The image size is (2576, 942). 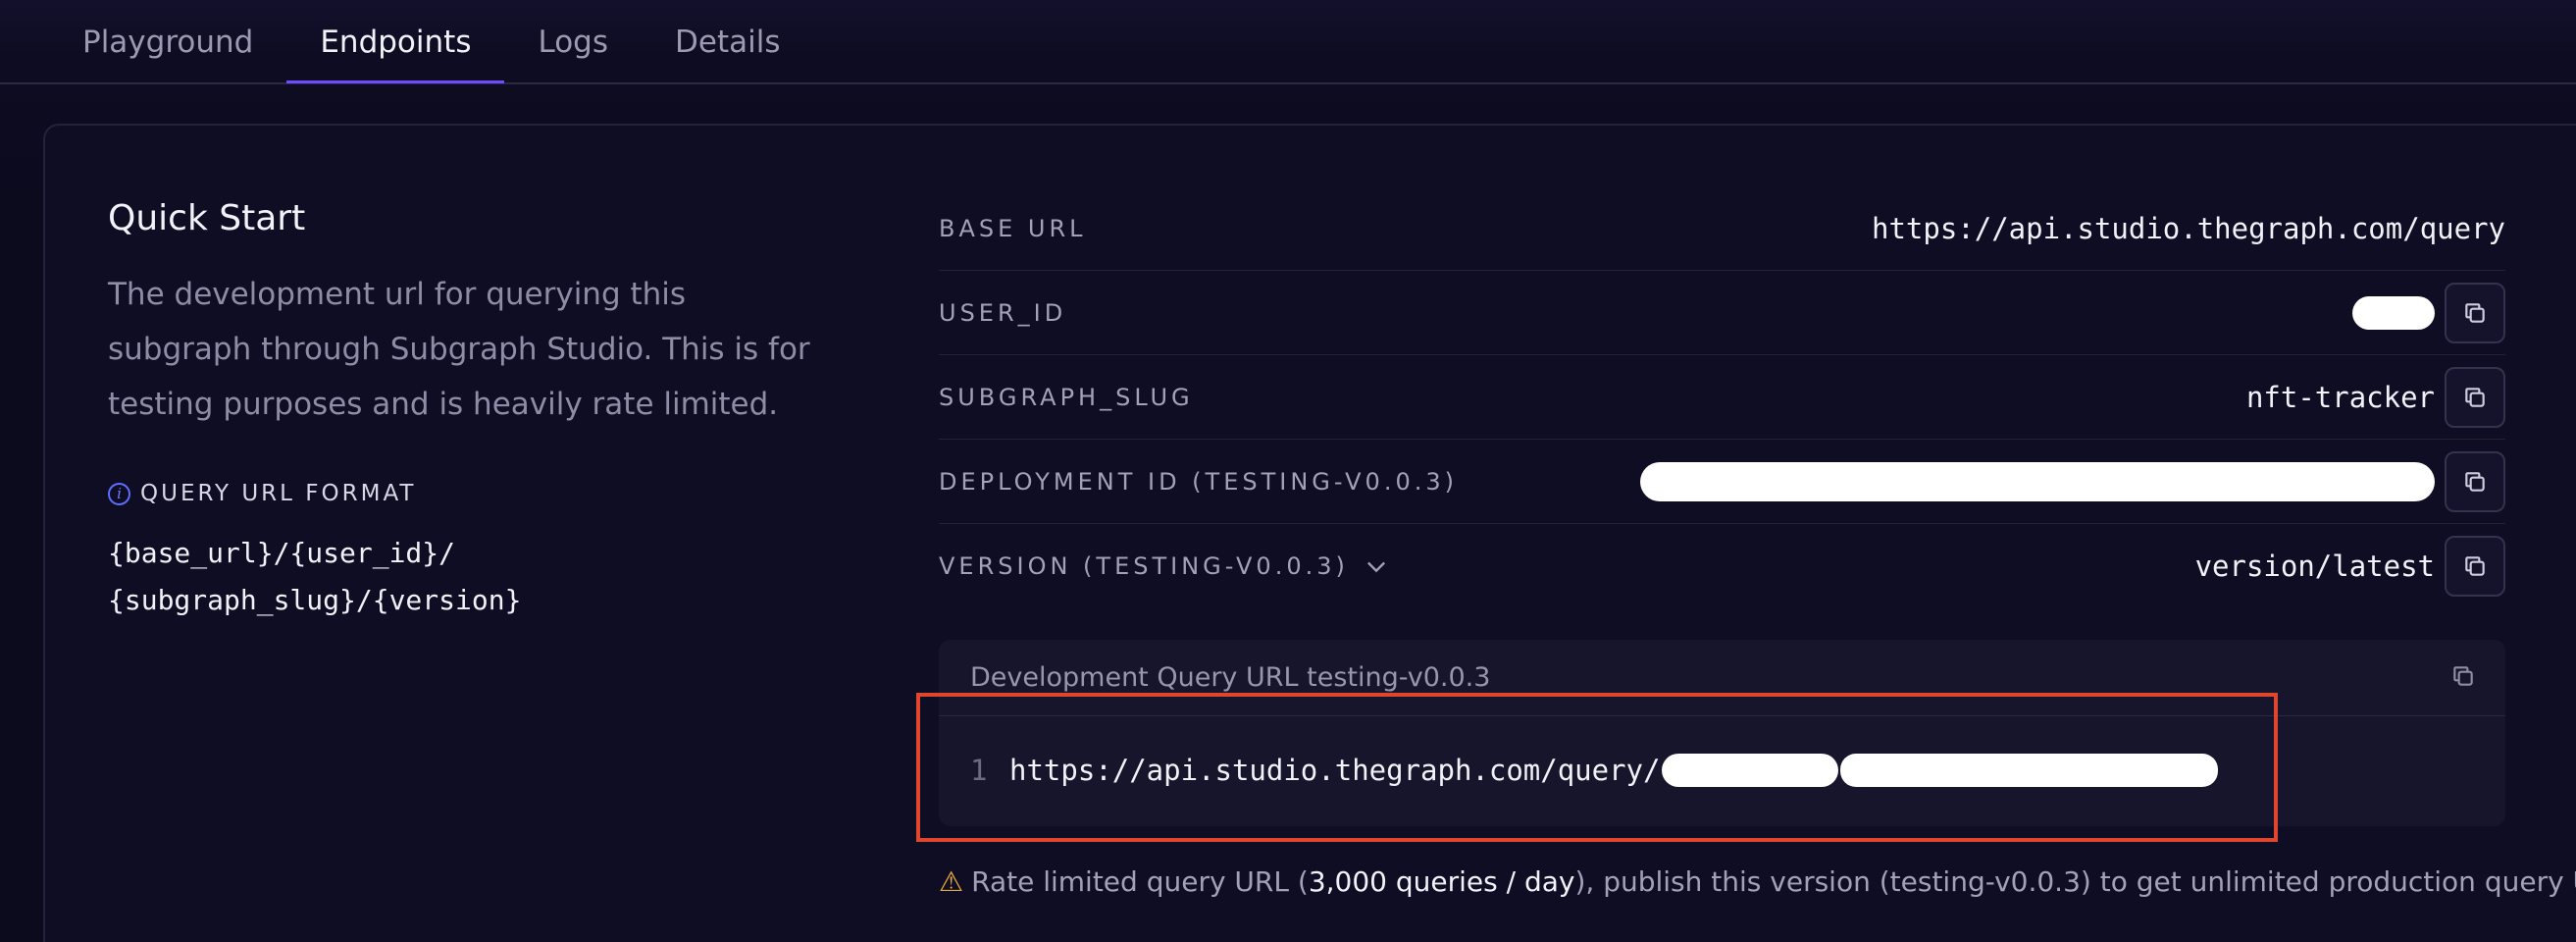 I want to click on copy-dev-query-button, so click(x=2463, y=678).